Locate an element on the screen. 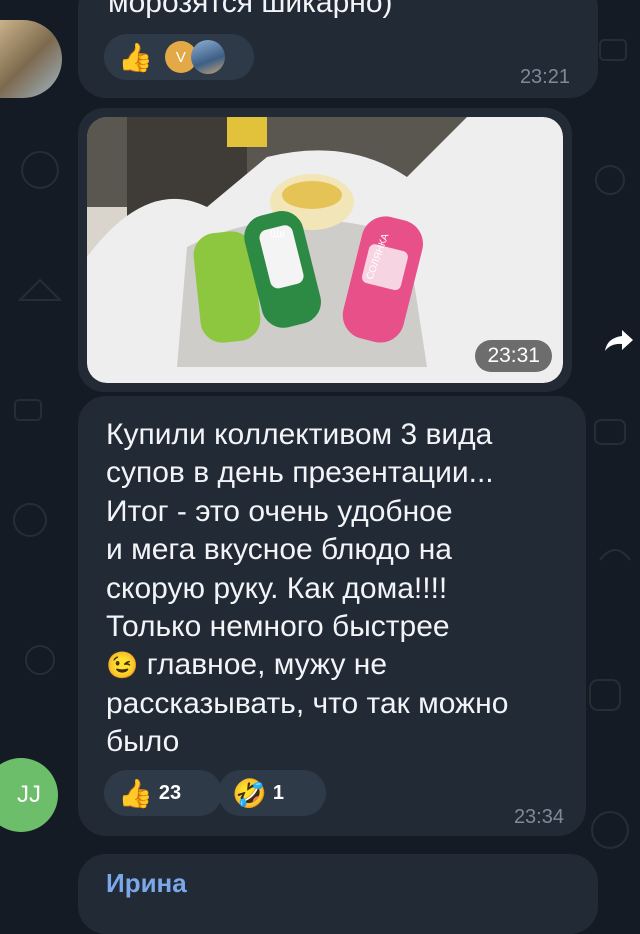  reaction-avatar-photo is located at coordinates (207, 57).